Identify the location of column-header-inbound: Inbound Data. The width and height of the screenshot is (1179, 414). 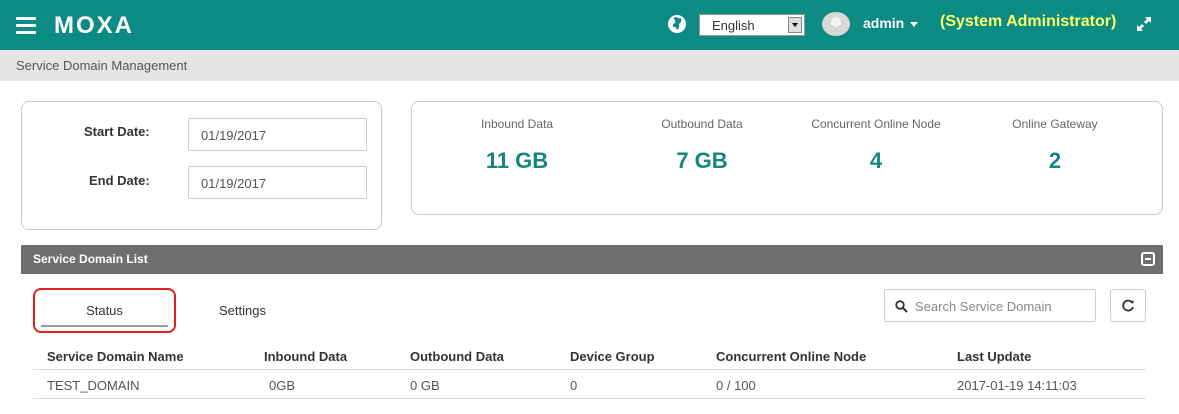
(305, 356).